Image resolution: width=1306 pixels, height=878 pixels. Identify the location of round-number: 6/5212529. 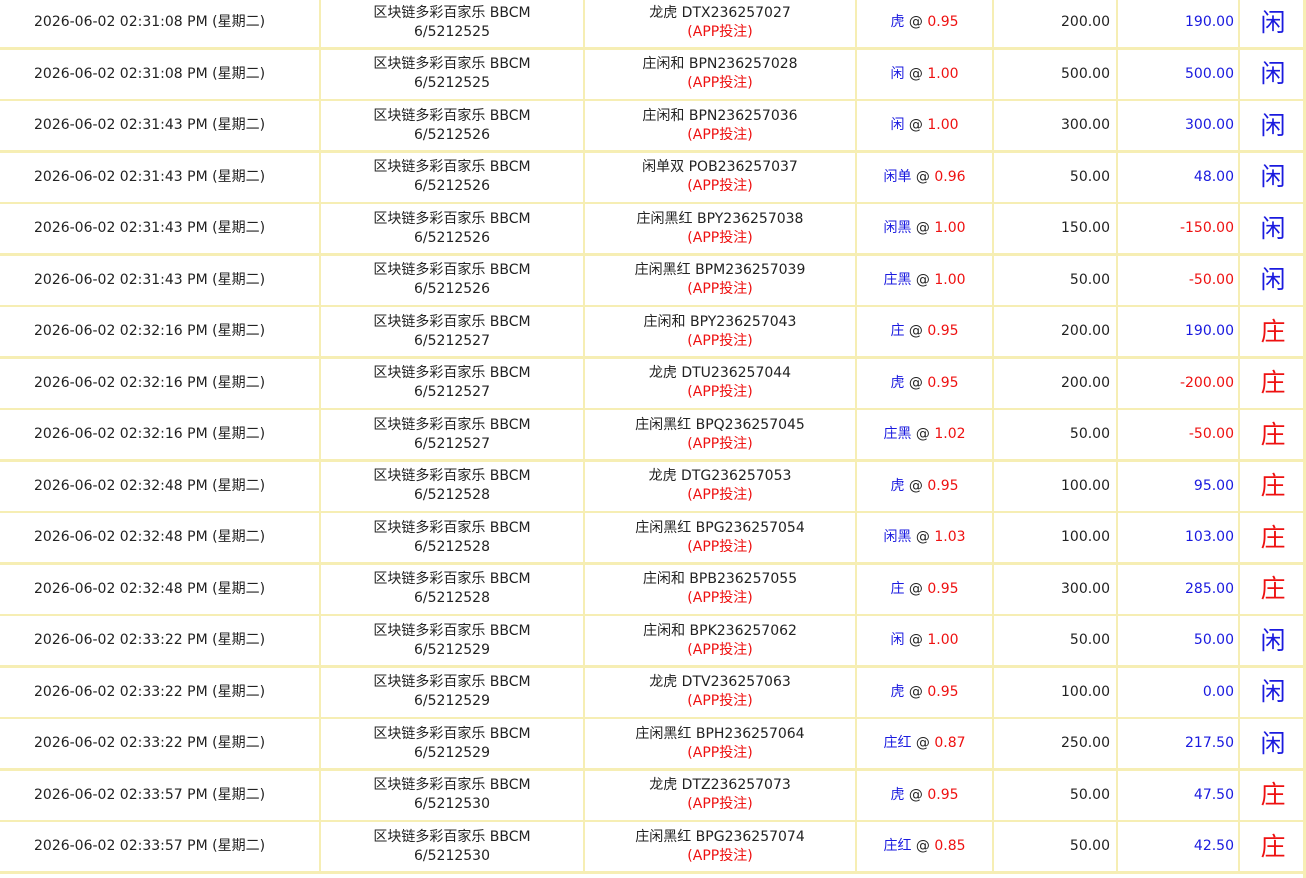
(452, 649).